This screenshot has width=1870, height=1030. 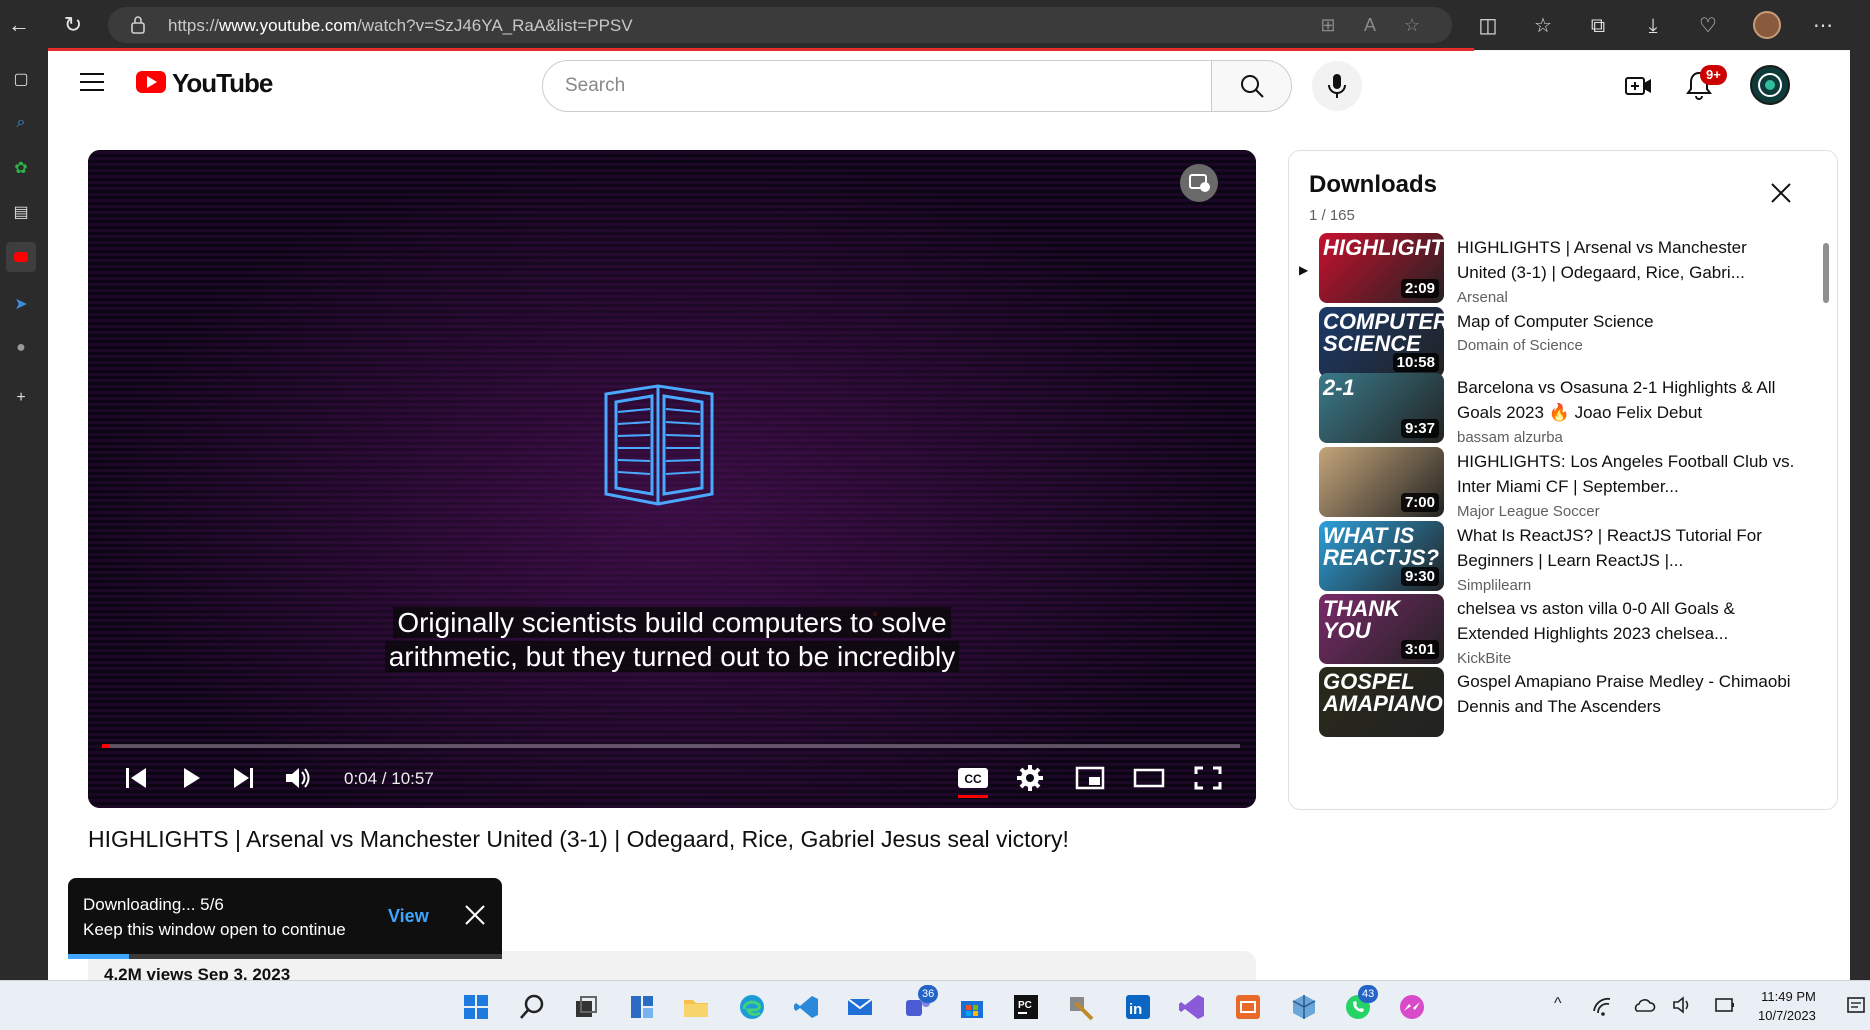 What do you see at coordinates (1368, 994) in the screenshot?
I see `whatsapp-badge: 43` at bounding box center [1368, 994].